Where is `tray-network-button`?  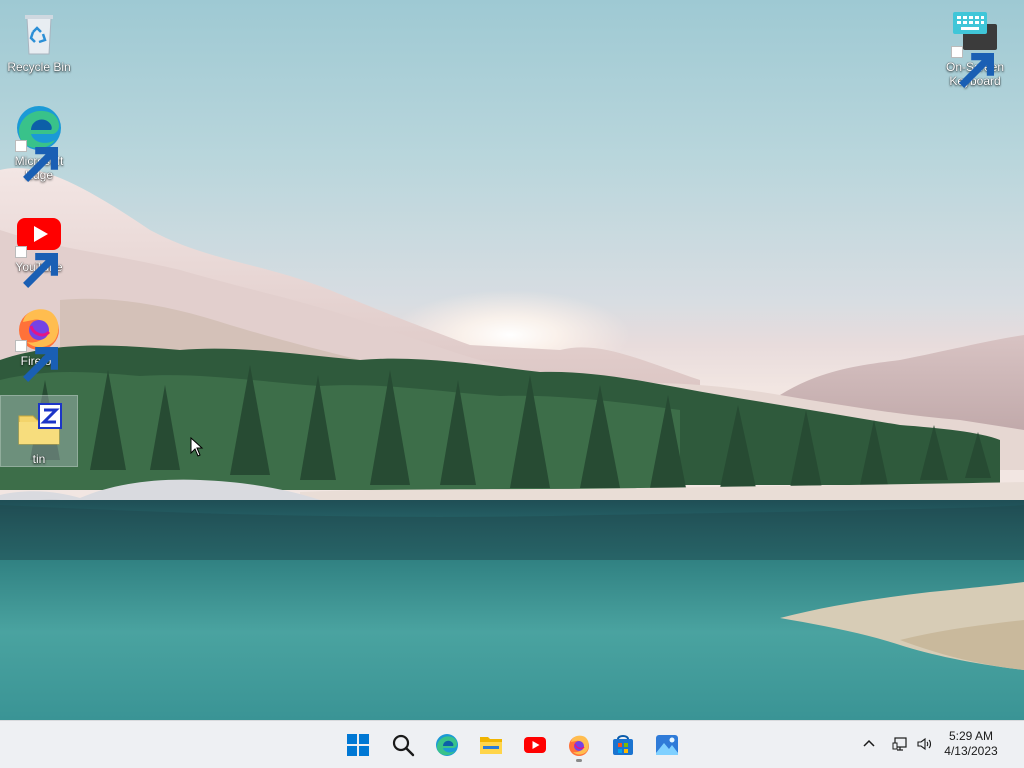
tray-network-button is located at coordinates (900, 744).